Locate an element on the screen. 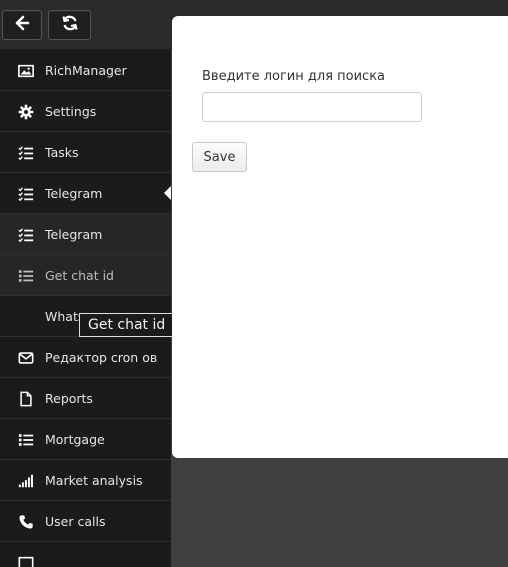 The image size is (508, 567). sidebar-item-cron-editor: Редактор cron ов is located at coordinates (85, 357).